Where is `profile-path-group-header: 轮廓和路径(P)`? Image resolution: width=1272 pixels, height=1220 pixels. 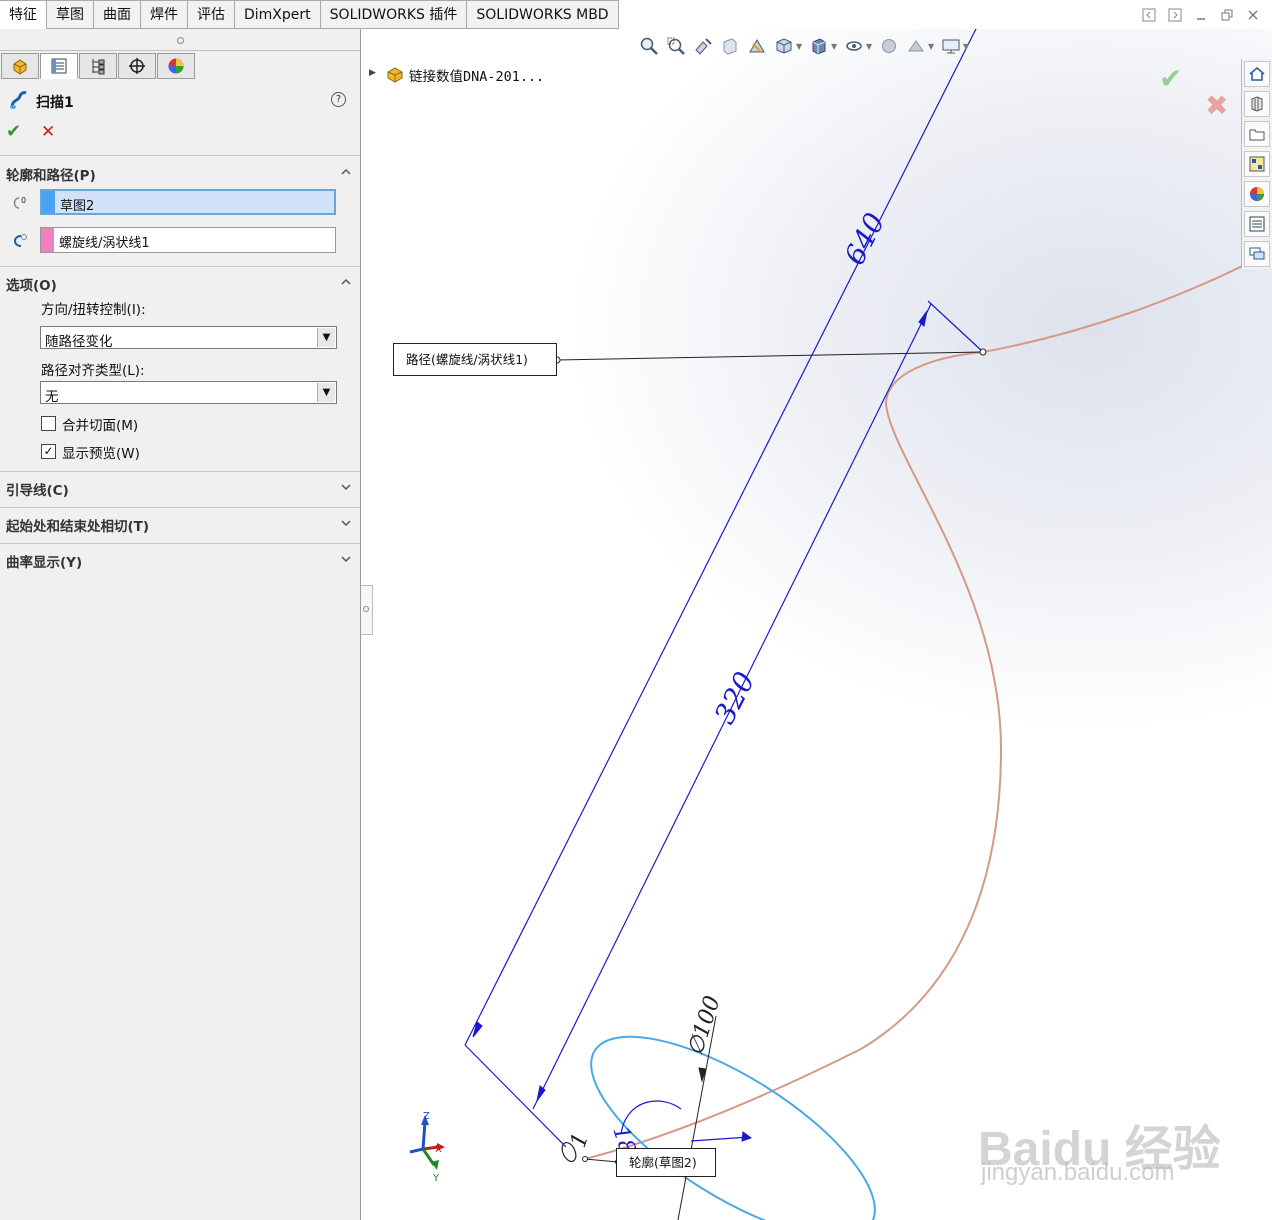
profile-path-group-header: 轮廓和路径(P) is located at coordinates (51, 174).